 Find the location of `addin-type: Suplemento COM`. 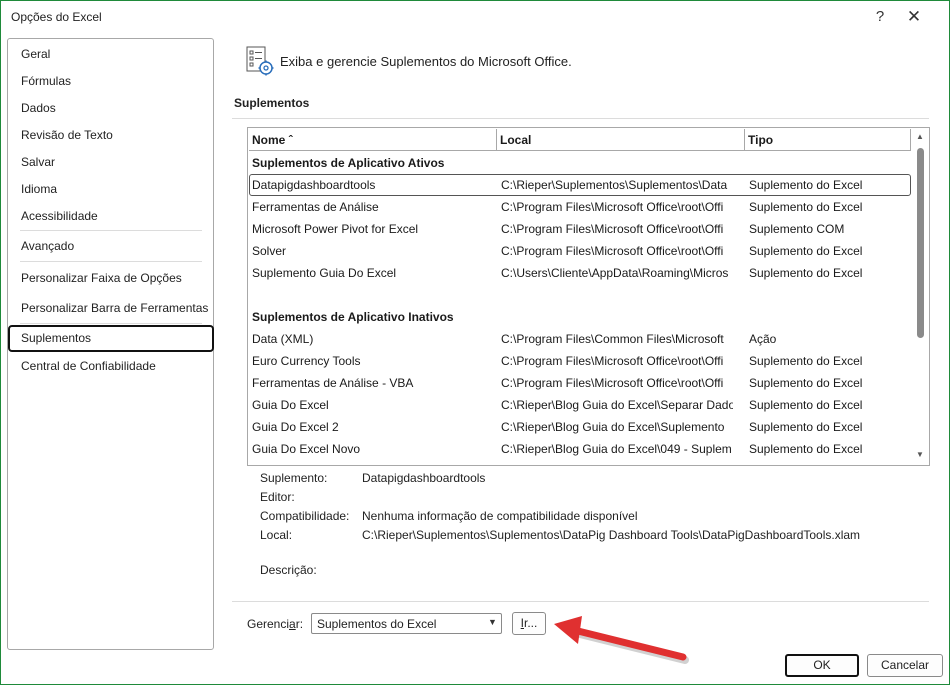

addin-type: Suplemento COM is located at coordinates (797, 229).